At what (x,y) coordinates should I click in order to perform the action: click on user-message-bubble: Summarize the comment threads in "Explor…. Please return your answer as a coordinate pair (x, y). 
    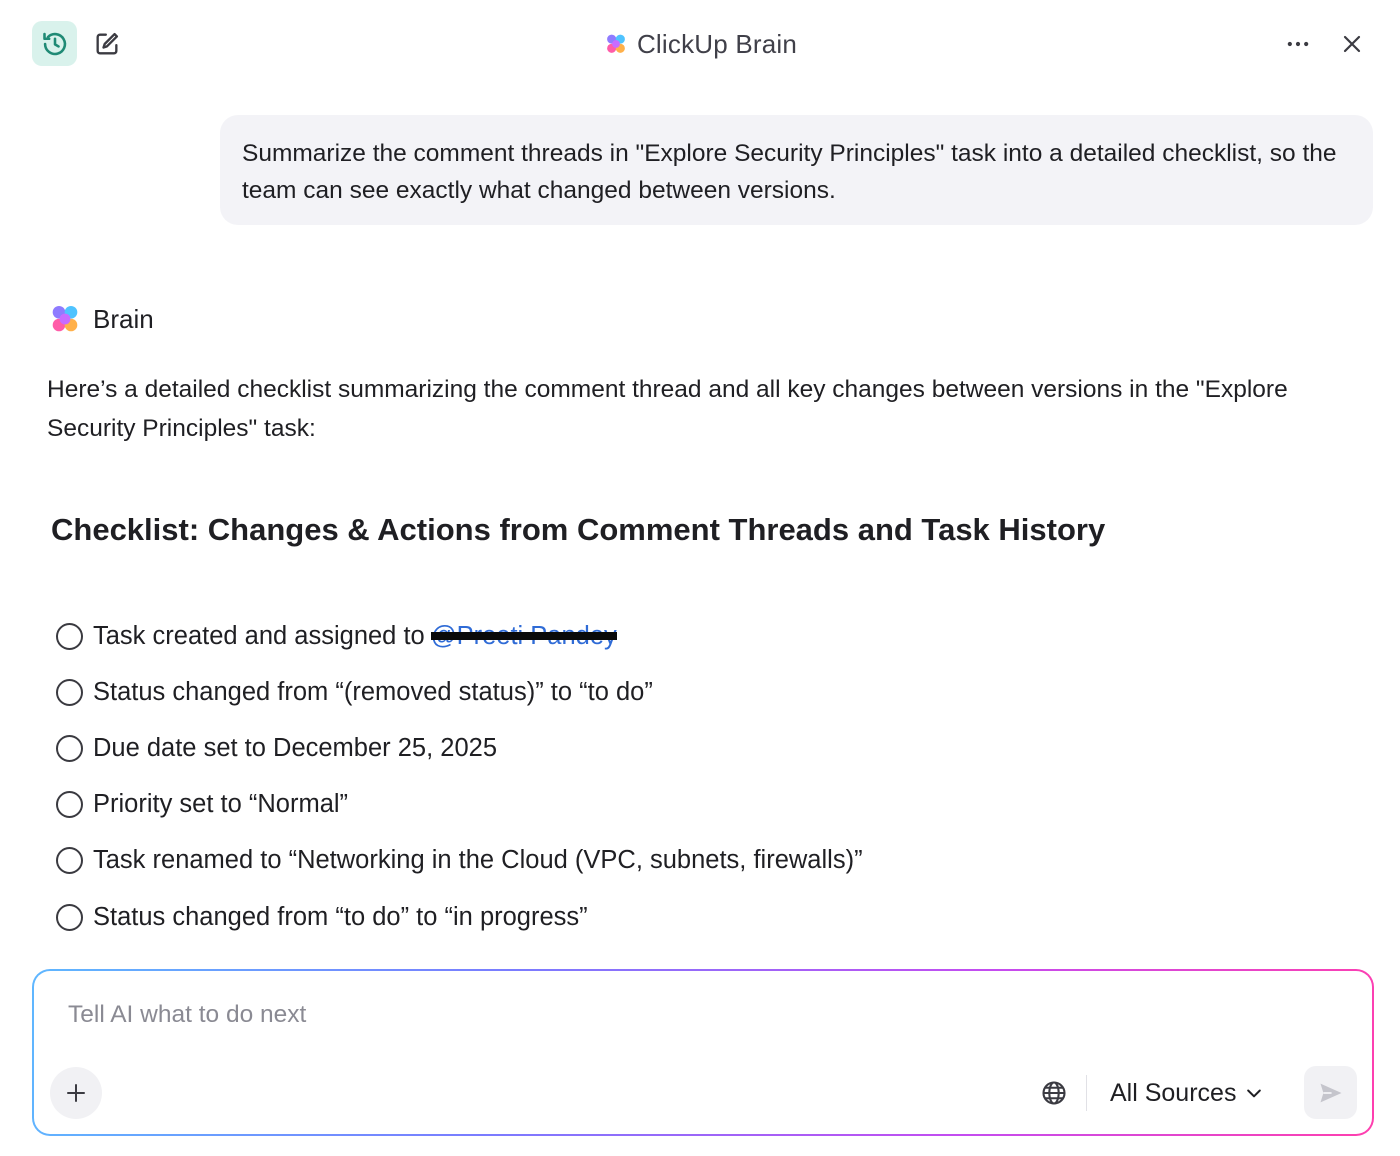
    Looking at the image, I should click on (796, 170).